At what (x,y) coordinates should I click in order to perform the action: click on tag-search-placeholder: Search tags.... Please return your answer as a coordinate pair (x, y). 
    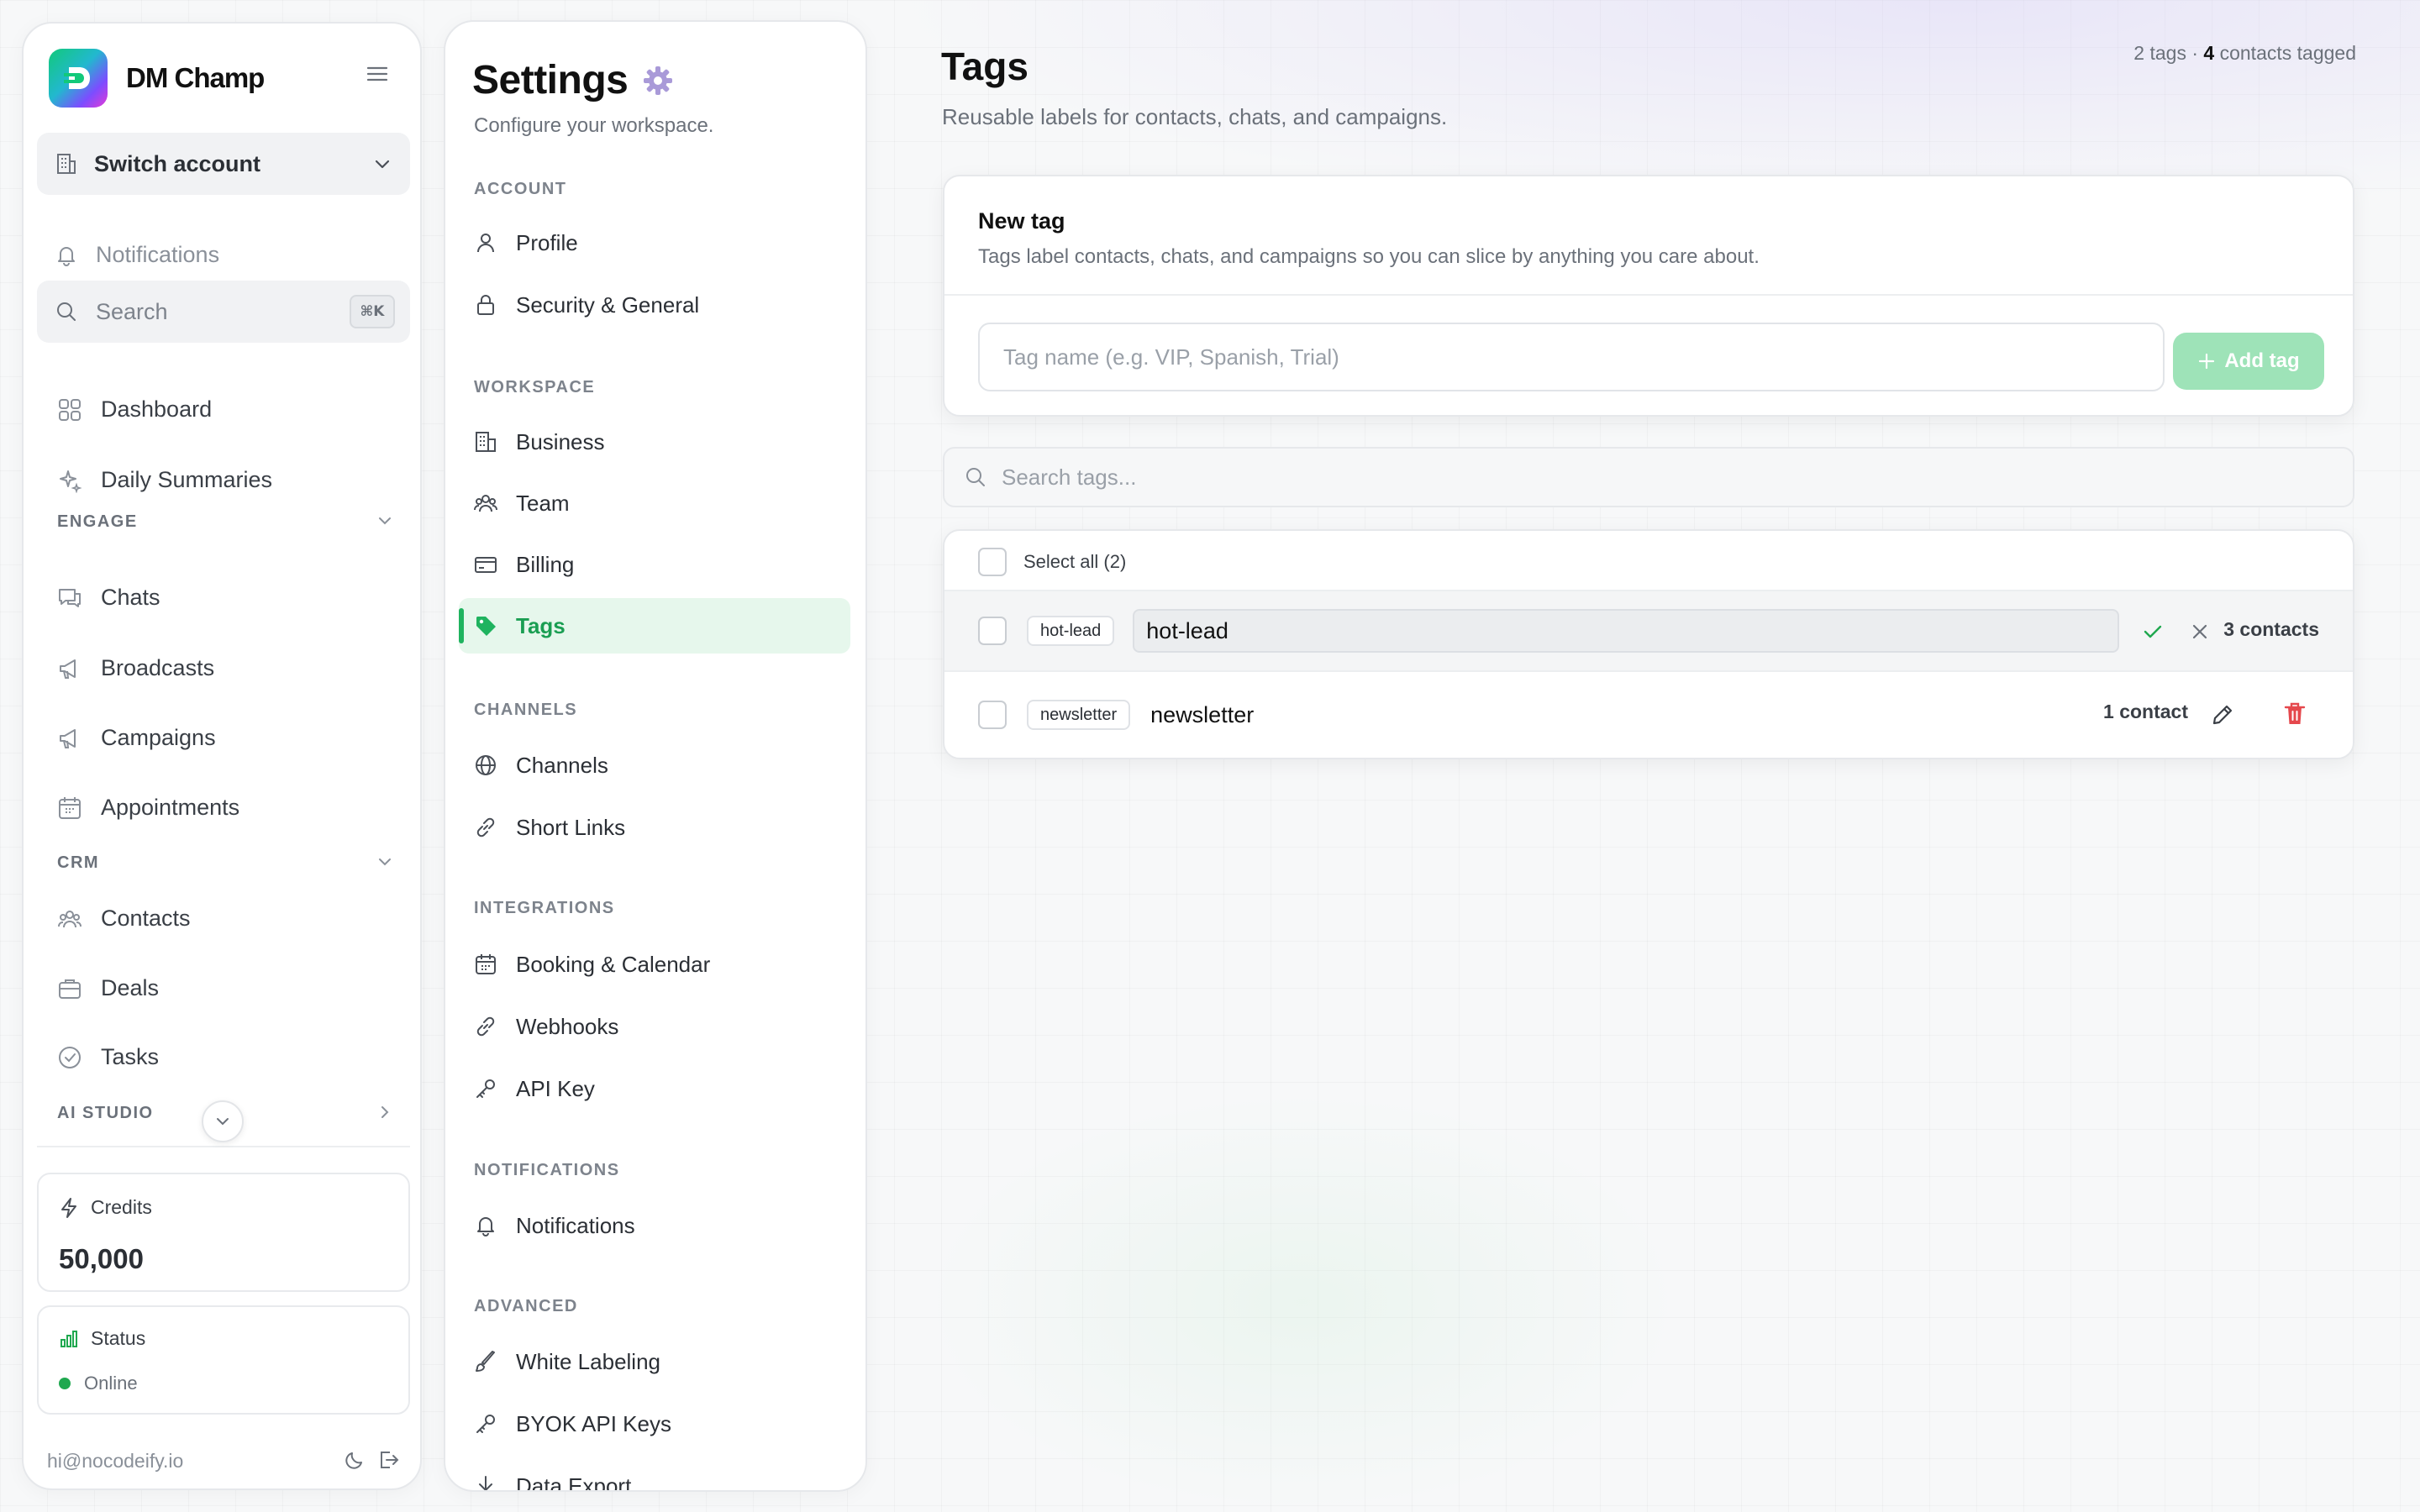
    Looking at the image, I should click on (1070, 477).